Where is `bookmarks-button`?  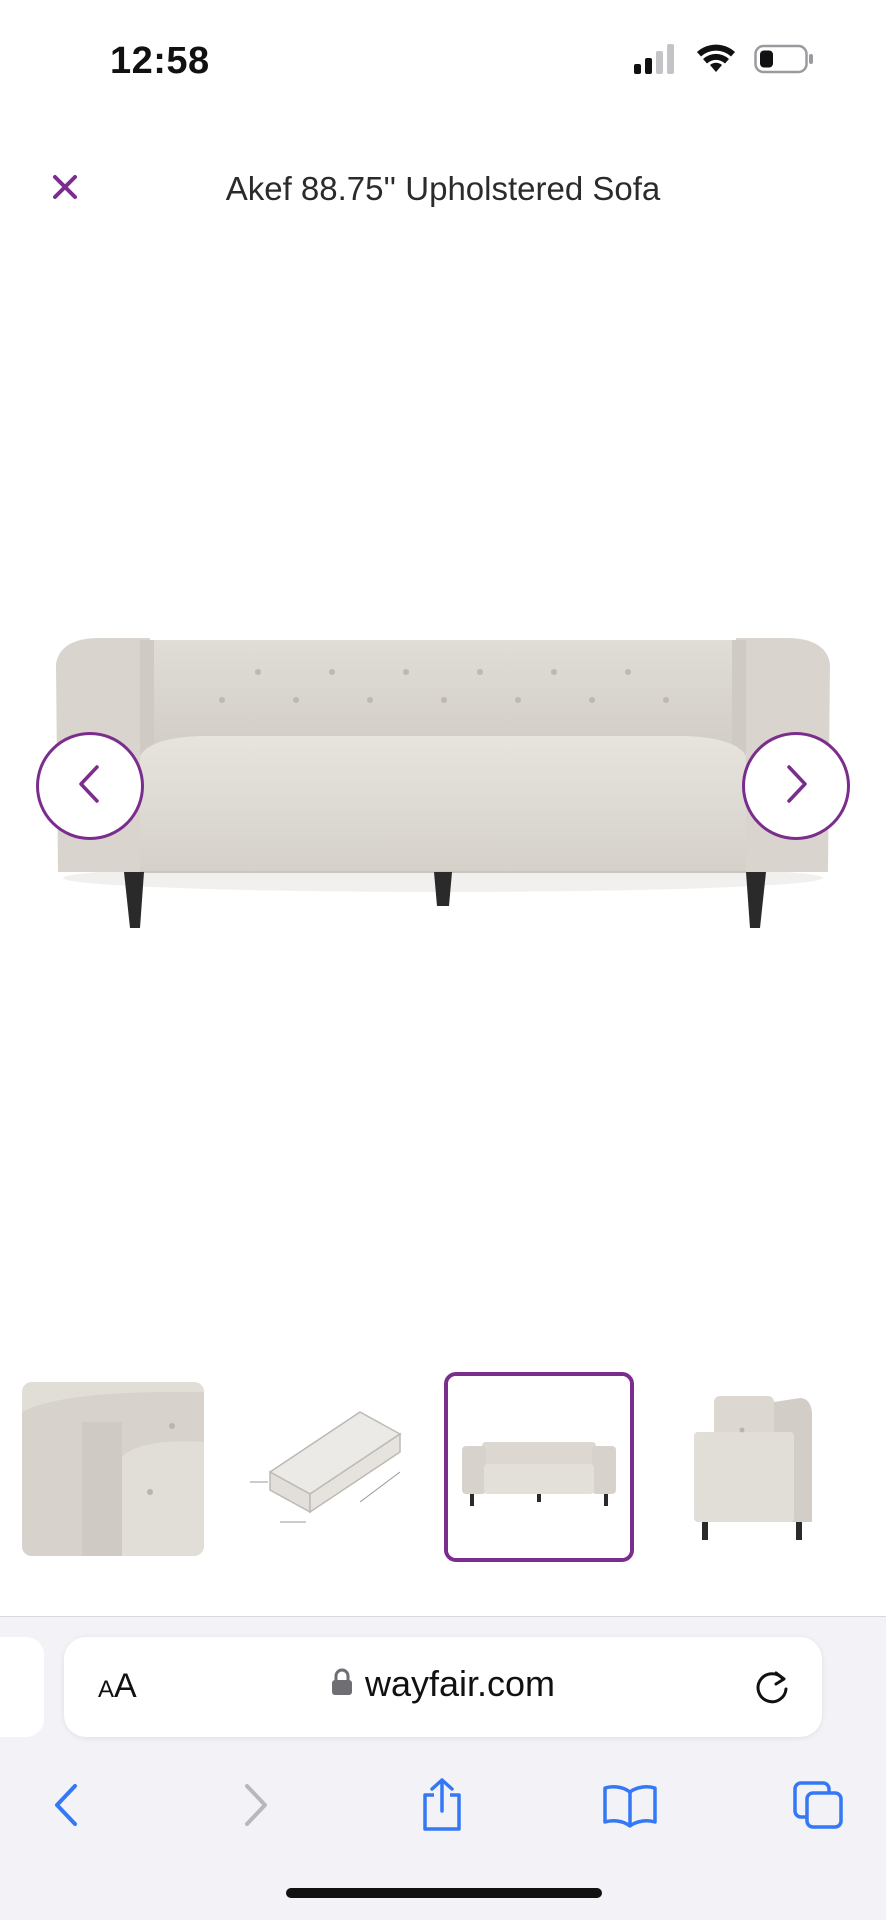
bookmarks-button is located at coordinates (630, 1807).